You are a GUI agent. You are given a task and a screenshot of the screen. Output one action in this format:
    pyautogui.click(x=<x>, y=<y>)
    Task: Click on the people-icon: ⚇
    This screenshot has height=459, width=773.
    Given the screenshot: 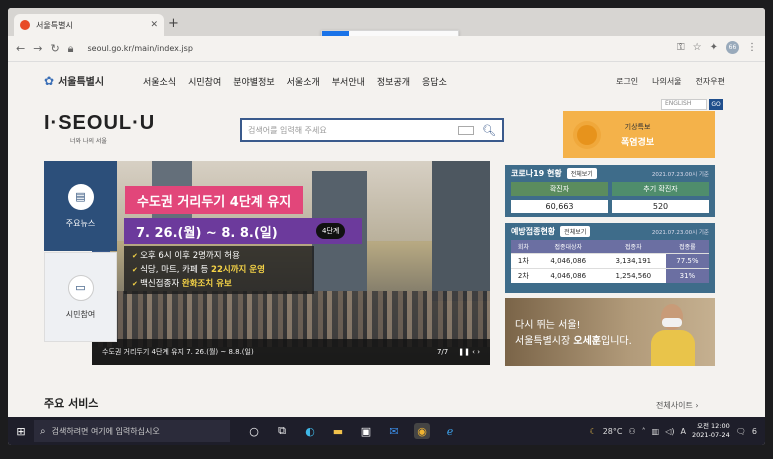 What is the action you would take?
    pyautogui.click(x=631, y=431)
    